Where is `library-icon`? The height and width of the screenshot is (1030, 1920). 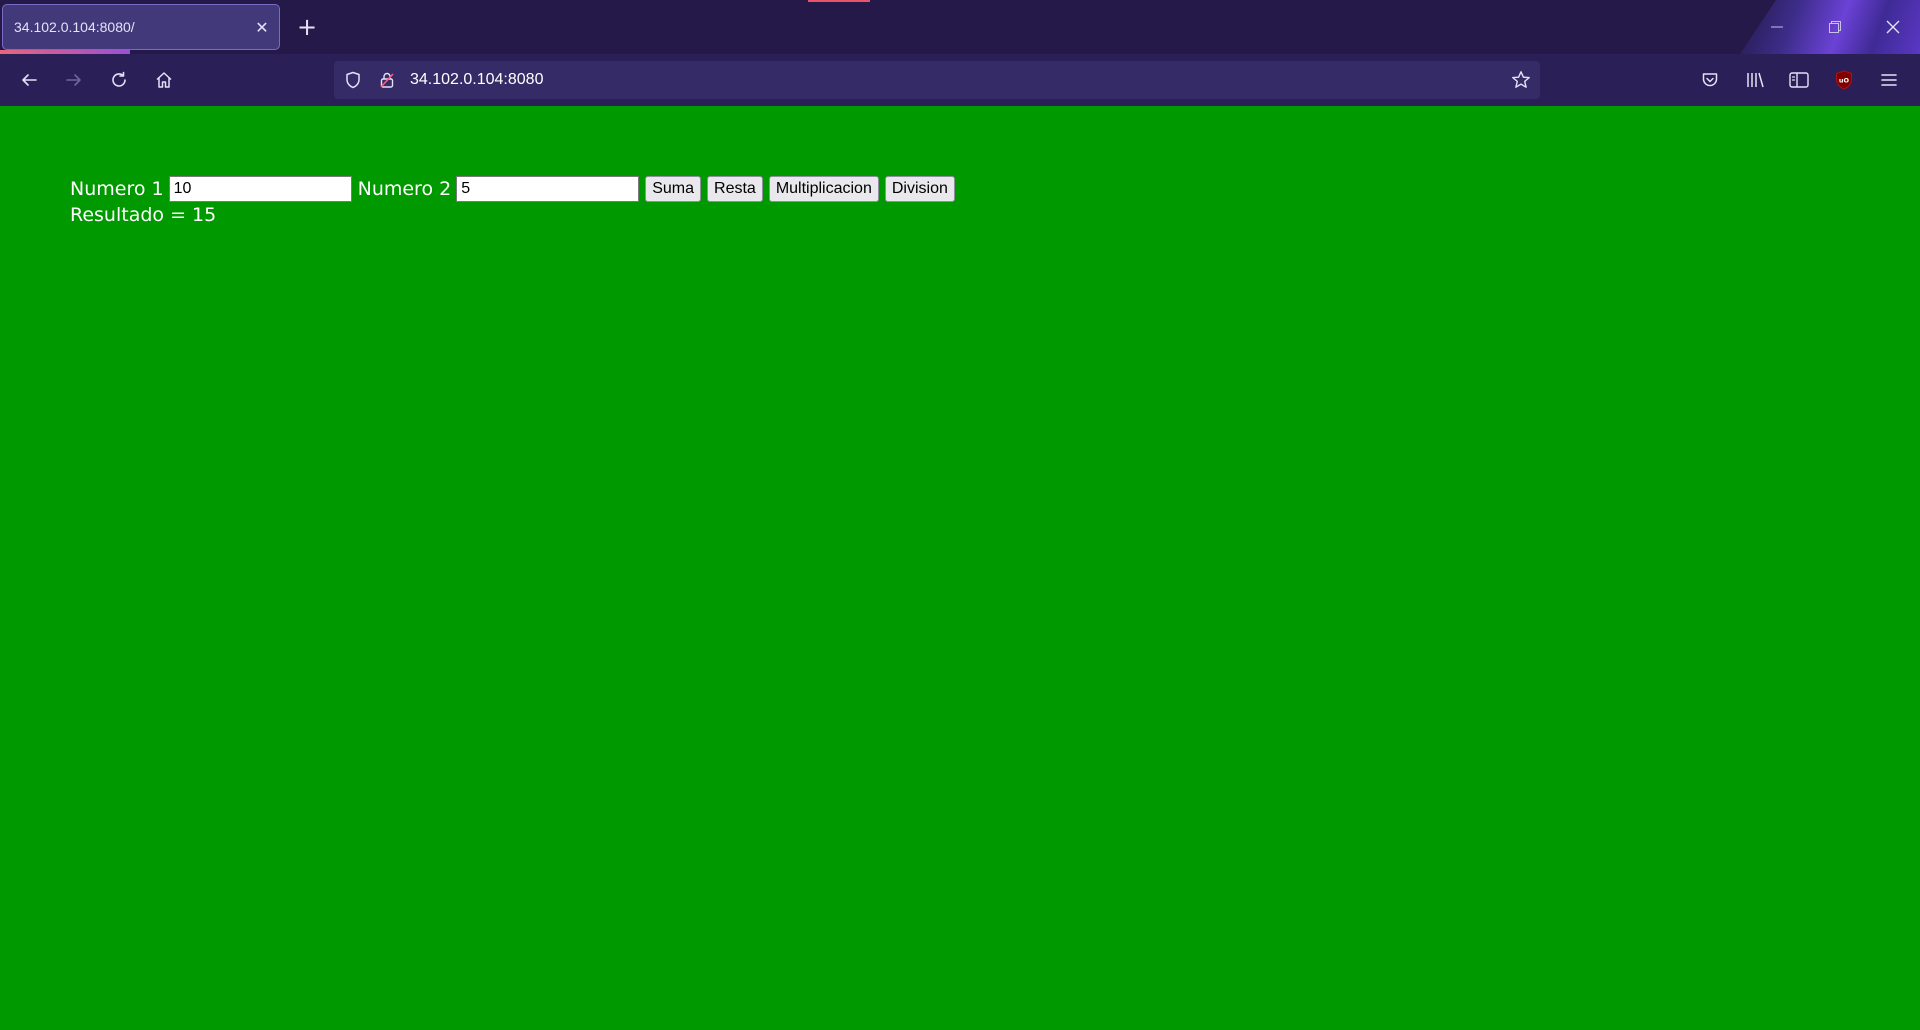 library-icon is located at coordinates (1755, 80).